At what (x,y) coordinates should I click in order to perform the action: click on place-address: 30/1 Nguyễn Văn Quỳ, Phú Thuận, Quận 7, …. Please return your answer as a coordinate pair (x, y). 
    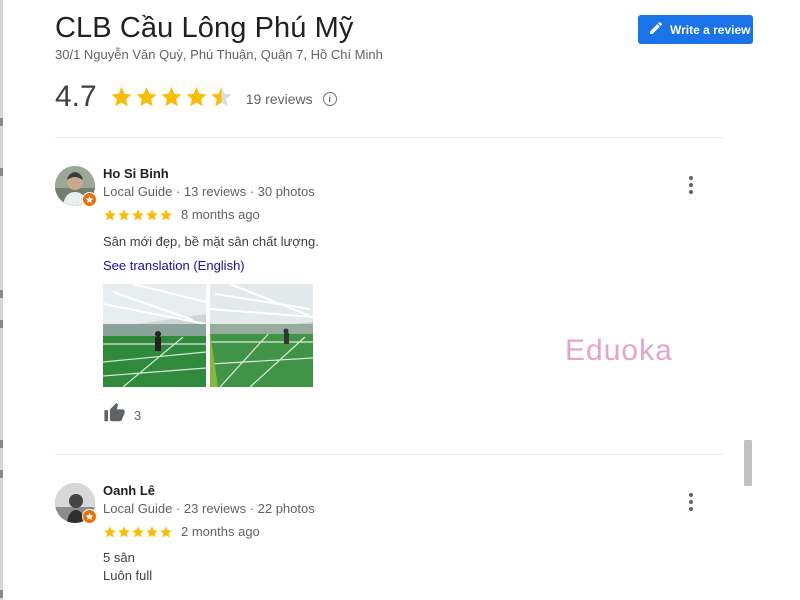
    Looking at the image, I should click on (219, 54).